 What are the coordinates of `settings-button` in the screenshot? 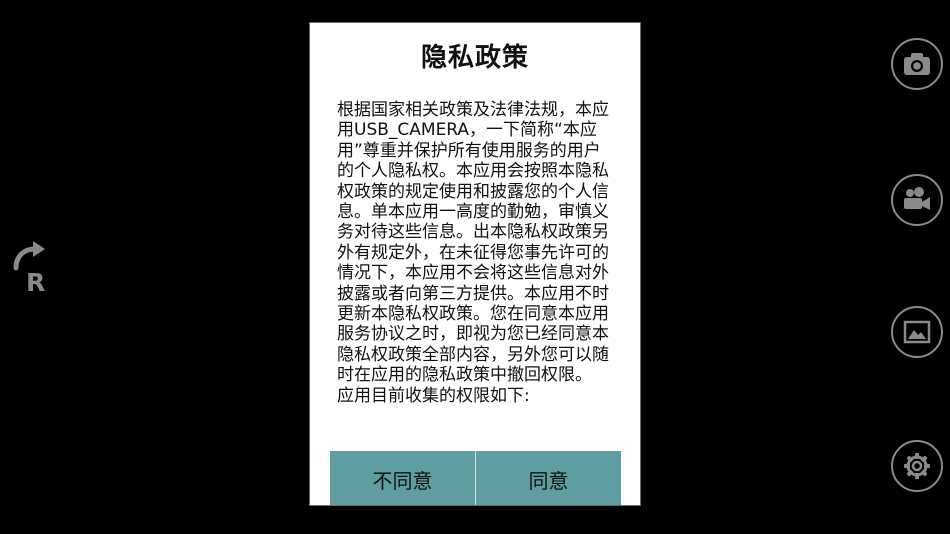 It's located at (917, 466).